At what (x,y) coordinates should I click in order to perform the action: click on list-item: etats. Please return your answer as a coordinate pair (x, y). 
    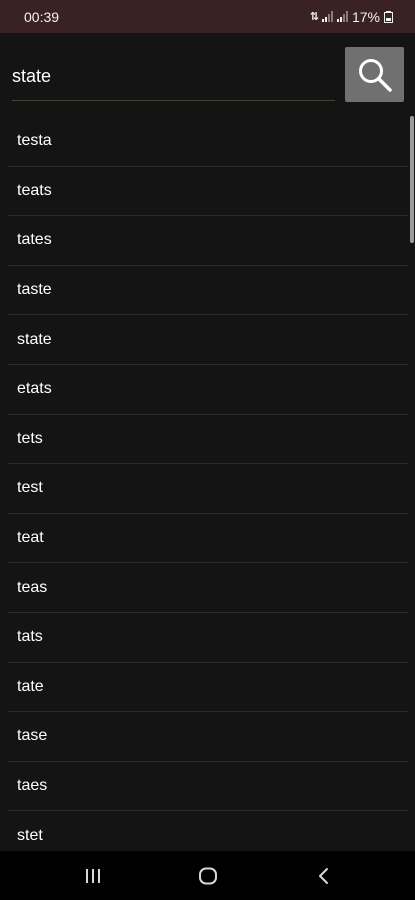
    Looking at the image, I should click on (208, 390).